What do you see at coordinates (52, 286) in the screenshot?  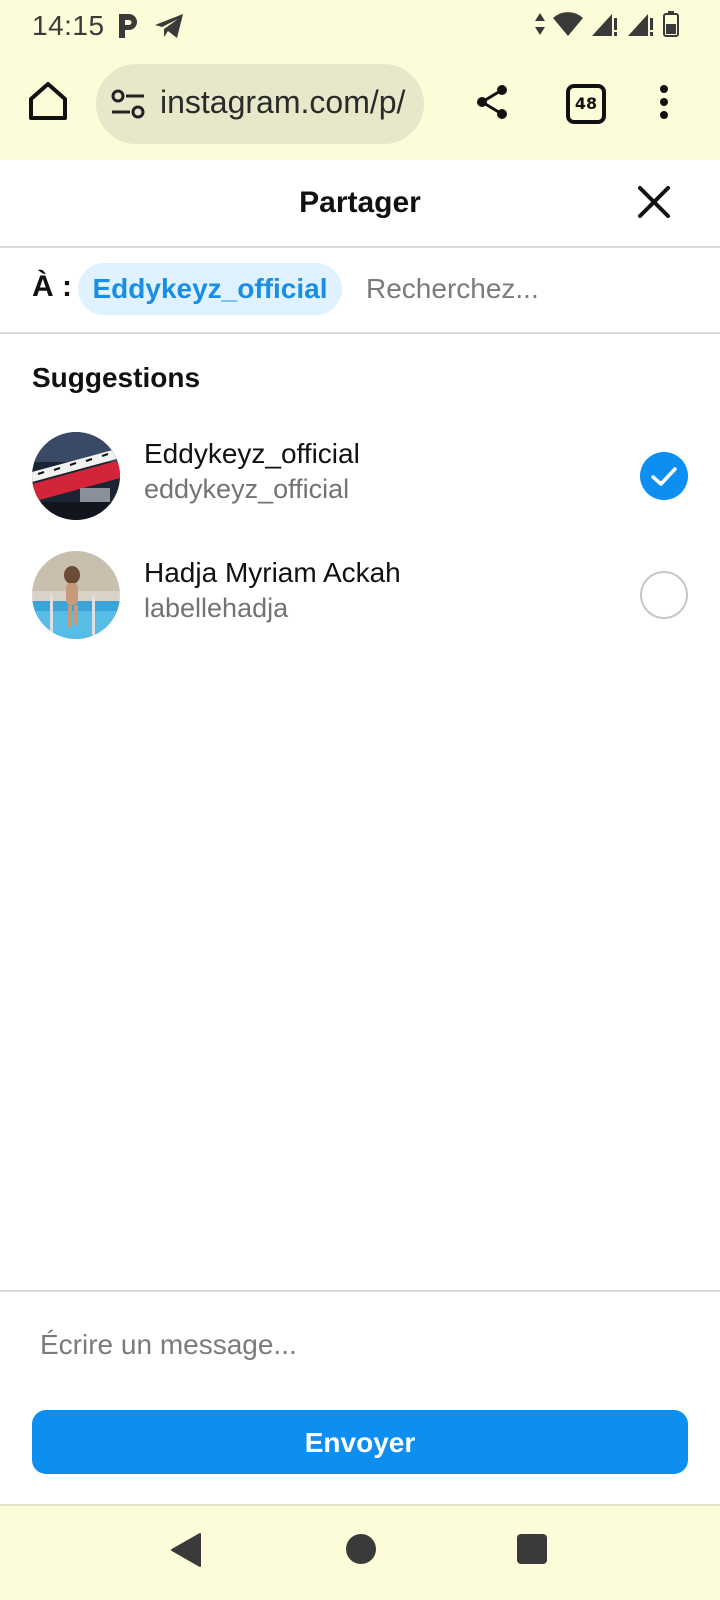 I see `to-label: À :` at bounding box center [52, 286].